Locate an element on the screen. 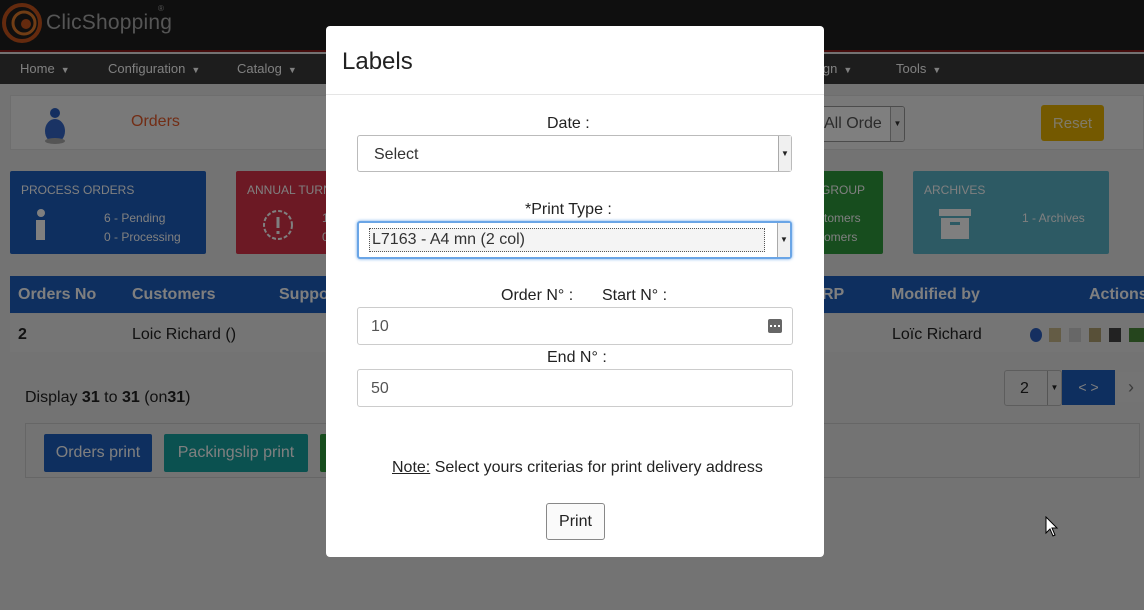 This screenshot has width=1144, height=610. print-type-select: L7163 - A4 mn (2 col) ▼ is located at coordinates (574, 240).